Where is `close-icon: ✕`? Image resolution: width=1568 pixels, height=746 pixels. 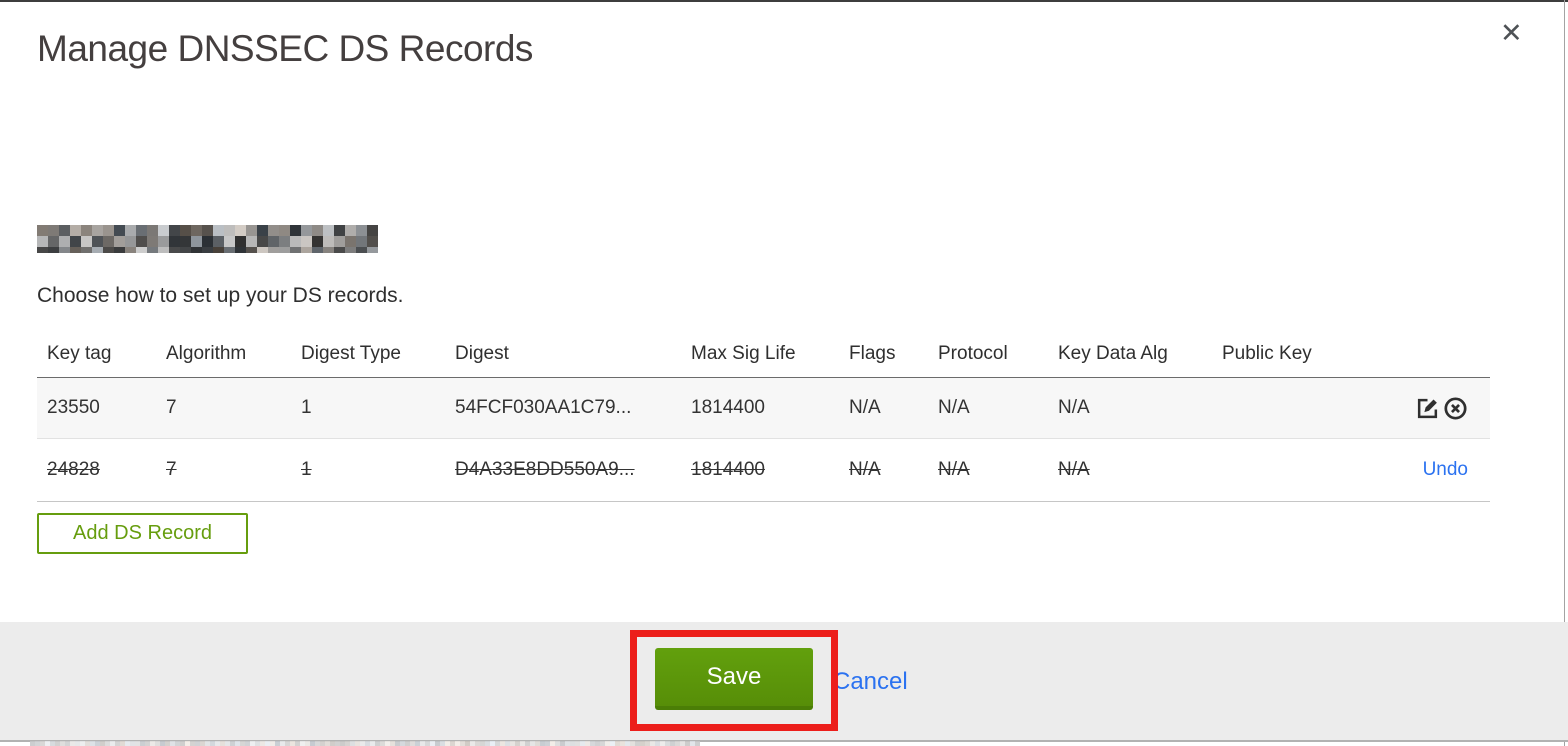
close-icon: ✕ is located at coordinates (1511, 33).